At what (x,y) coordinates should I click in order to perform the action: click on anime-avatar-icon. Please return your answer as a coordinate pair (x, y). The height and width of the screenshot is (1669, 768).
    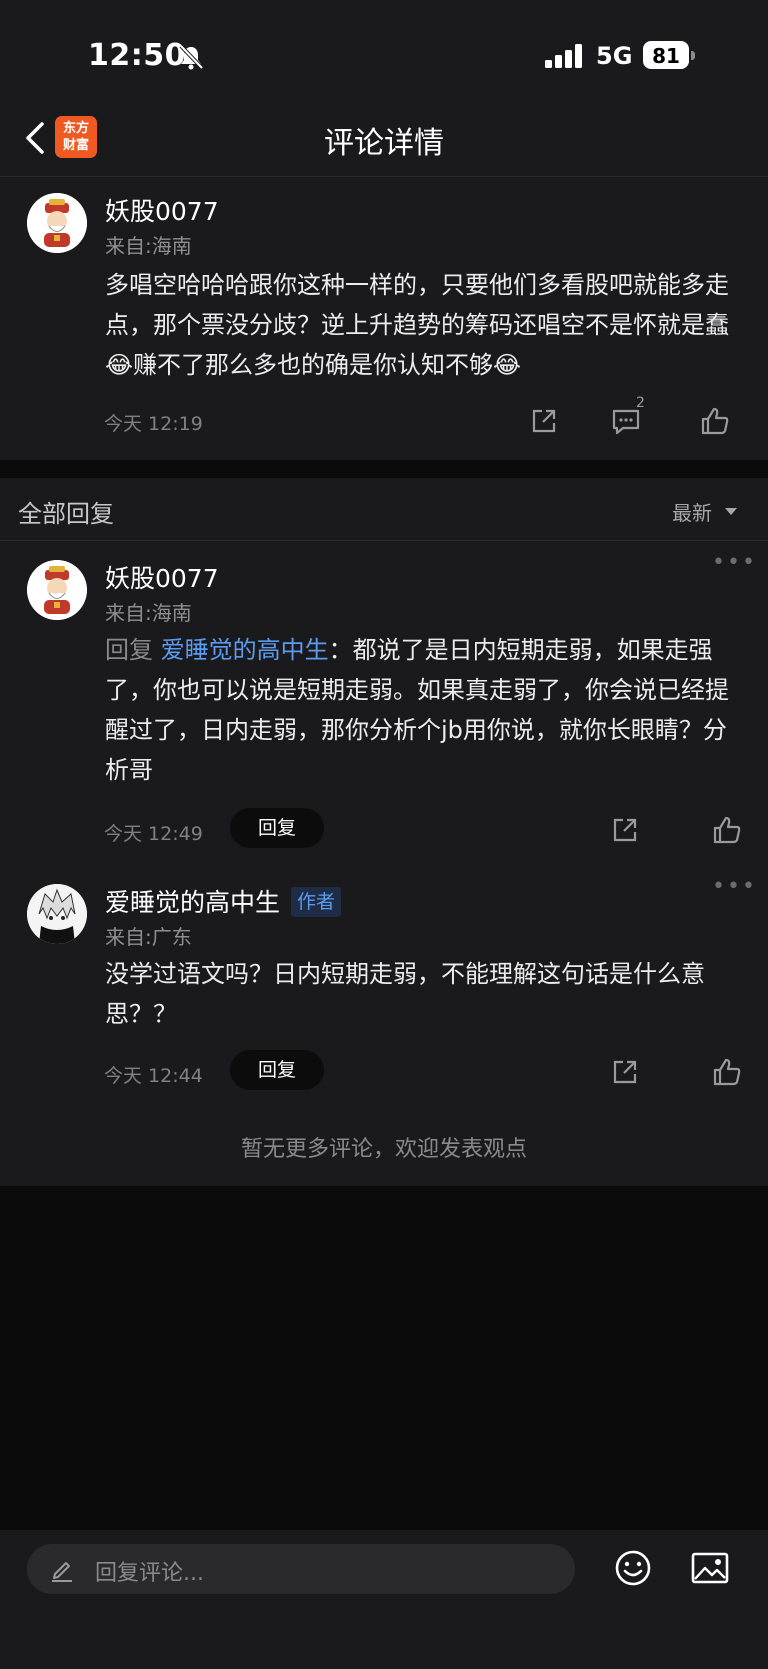
    Looking at the image, I should click on (57, 914).